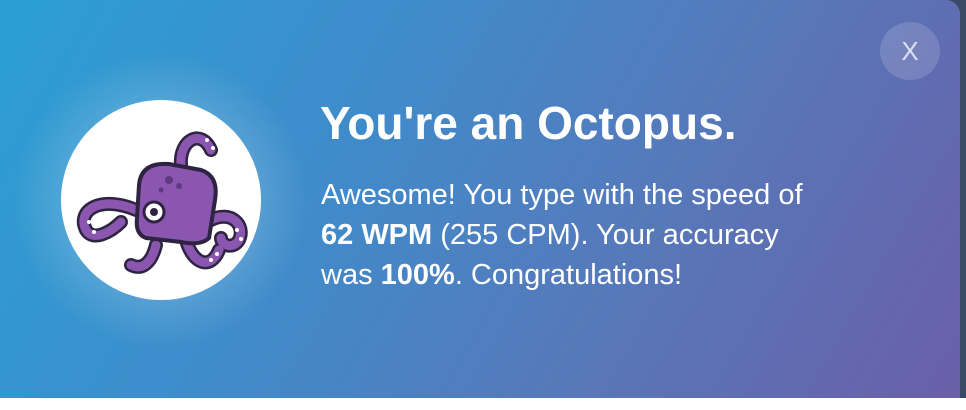  What do you see at coordinates (910, 51) in the screenshot?
I see `close-button: X` at bounding box center [910, 51].